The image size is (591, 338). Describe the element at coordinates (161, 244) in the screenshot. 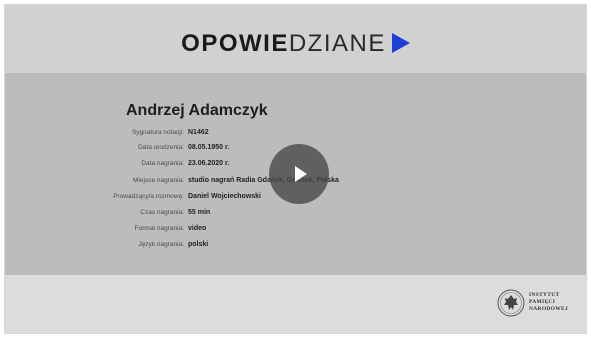

I see `detail-label: Język nagrania:` at that location.